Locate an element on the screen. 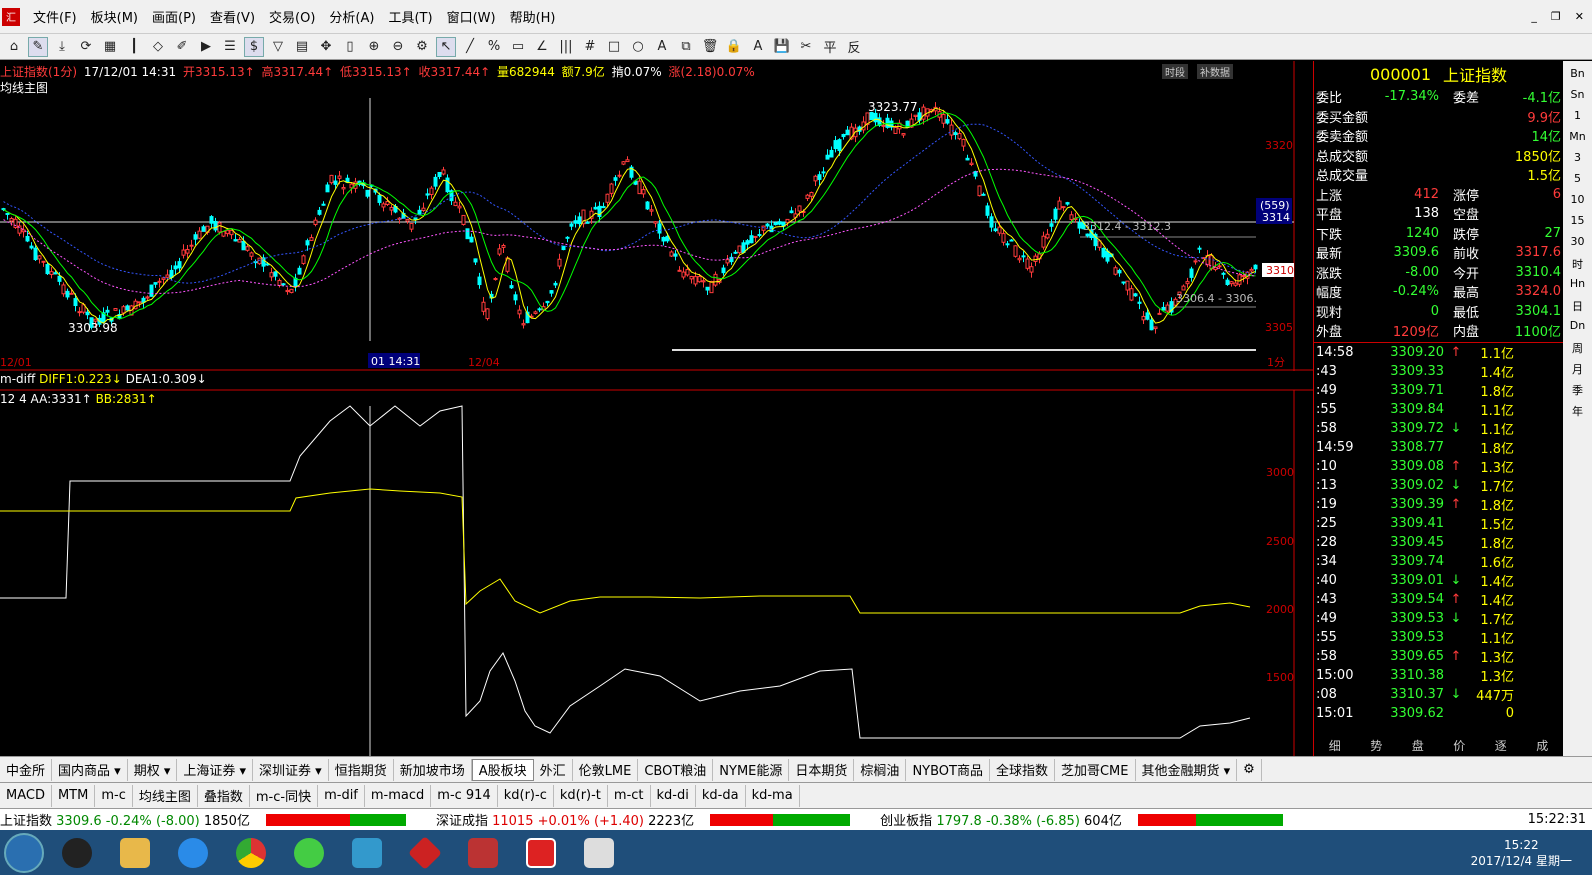 Image resolution: width=1592 pixels, height=875 pixels. column-icon: ▯ is located at coordinates (350, 47).